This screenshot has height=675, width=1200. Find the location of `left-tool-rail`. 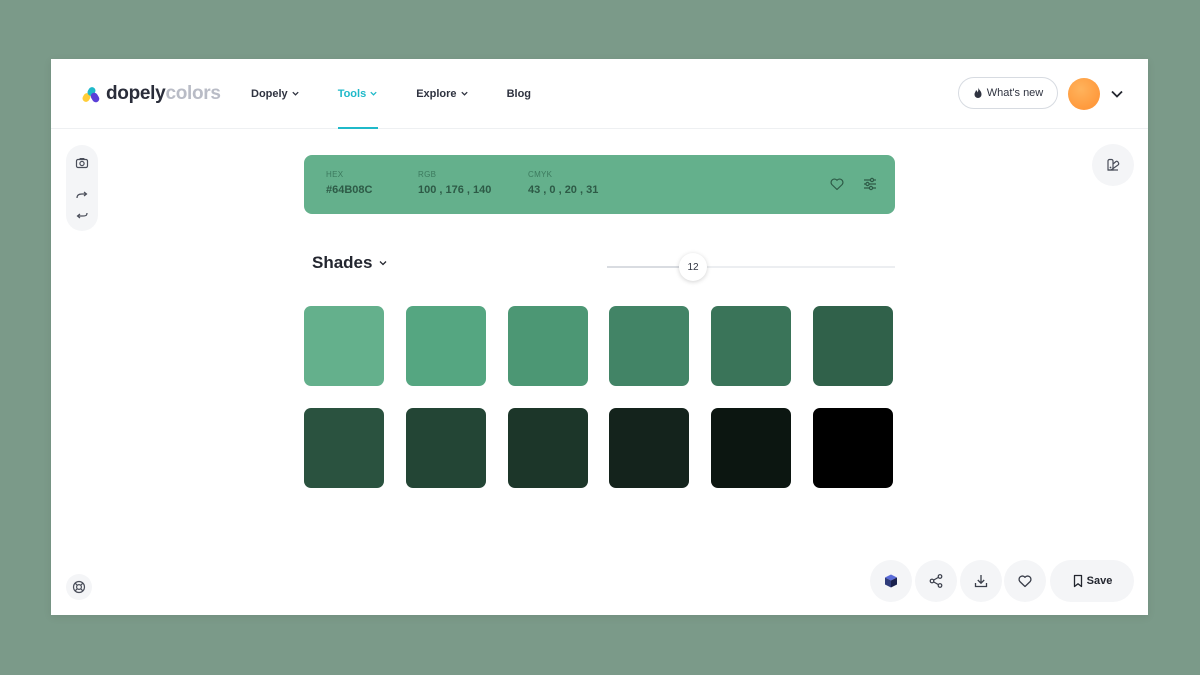

left-tool-rail is located at coordinates (82, 188).